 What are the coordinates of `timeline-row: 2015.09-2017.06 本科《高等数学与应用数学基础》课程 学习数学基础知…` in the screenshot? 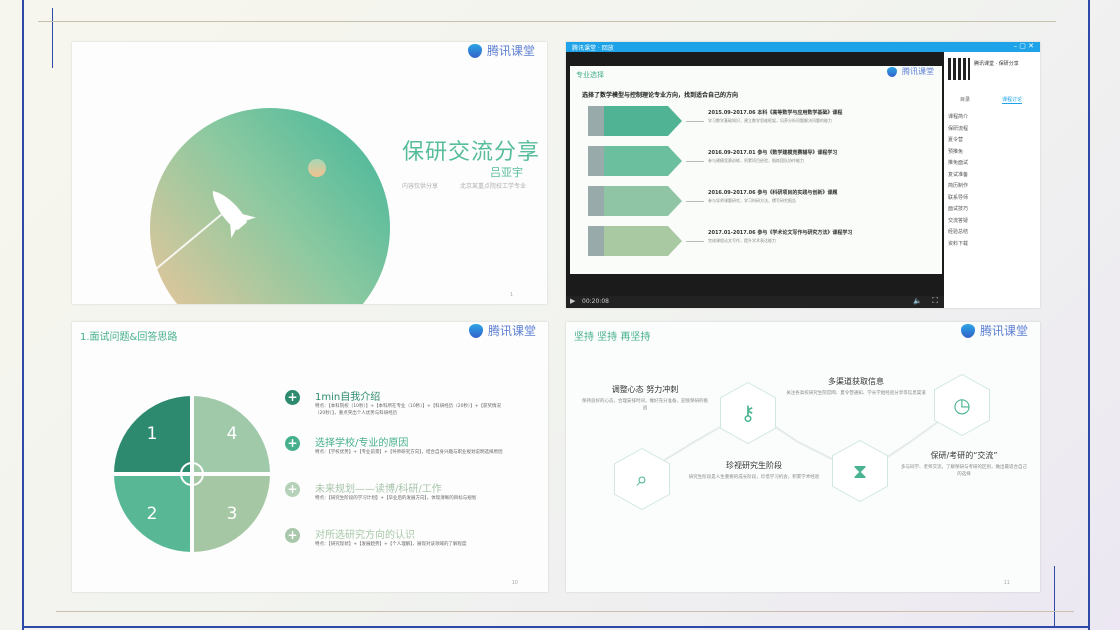 It's located at (763, 121).